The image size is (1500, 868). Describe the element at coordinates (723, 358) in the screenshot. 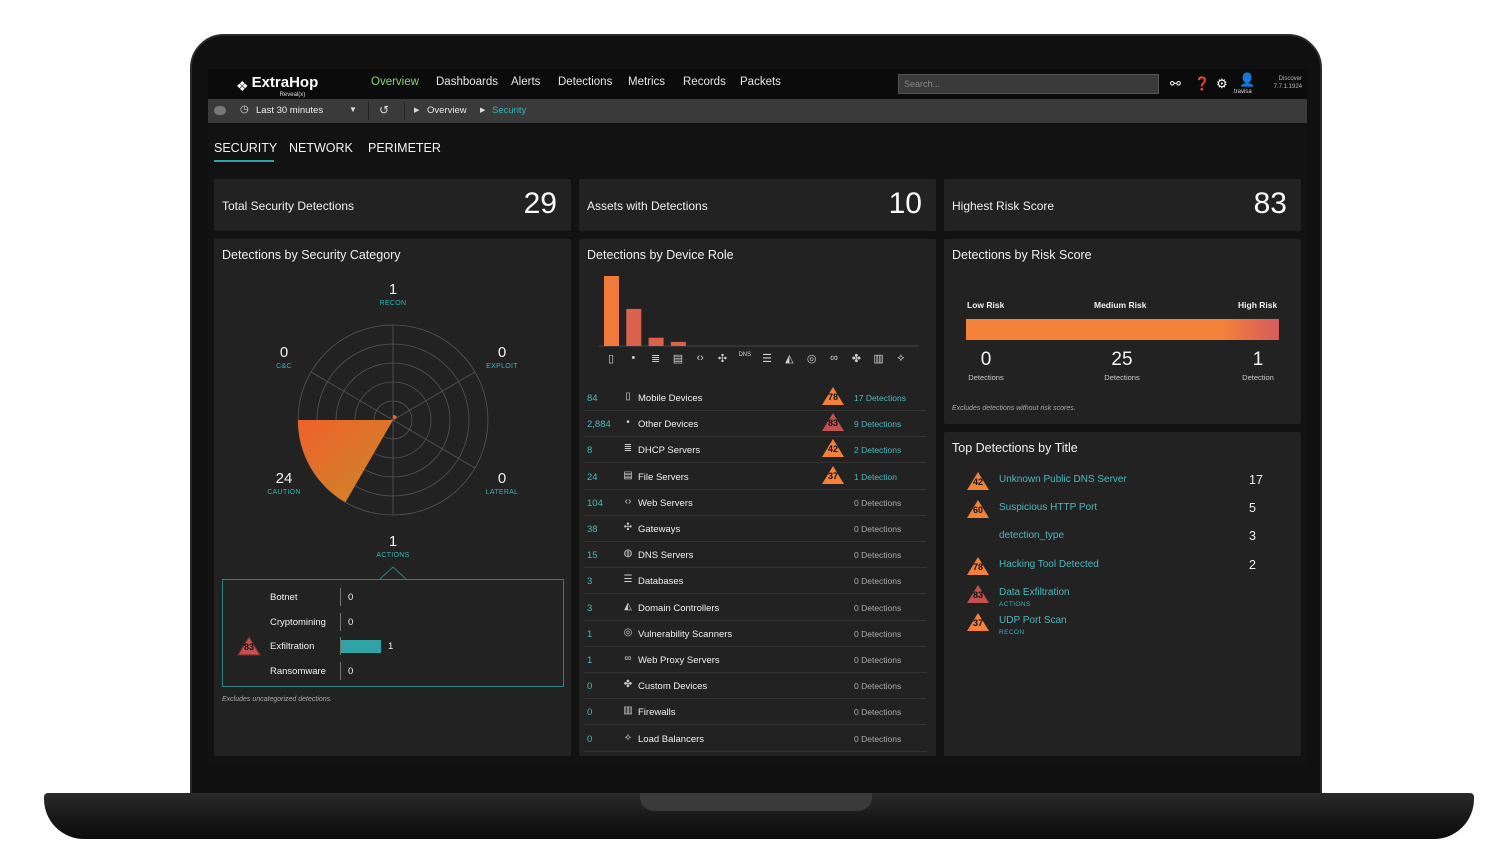

I see `device-role-axis-icon: ✣` at that location.